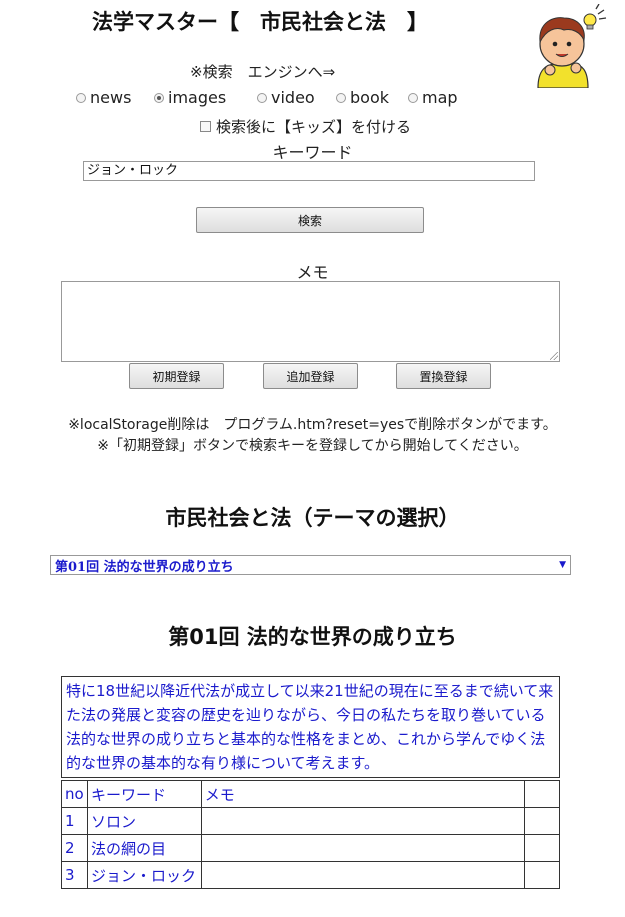  Describe the element at coordinates (74, 821) in the screenshot. I see `row-no: 1` at that location.